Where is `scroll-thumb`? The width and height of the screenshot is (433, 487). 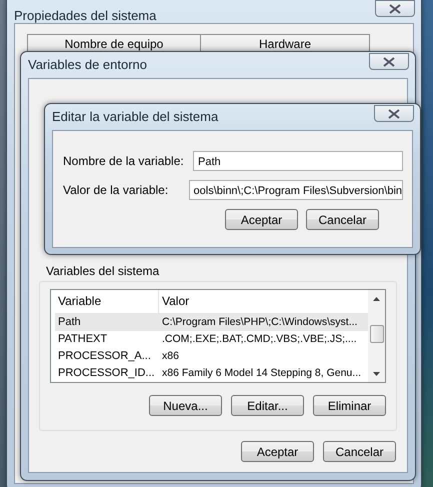
scroll-thumb is located at coordinates (377, 334).